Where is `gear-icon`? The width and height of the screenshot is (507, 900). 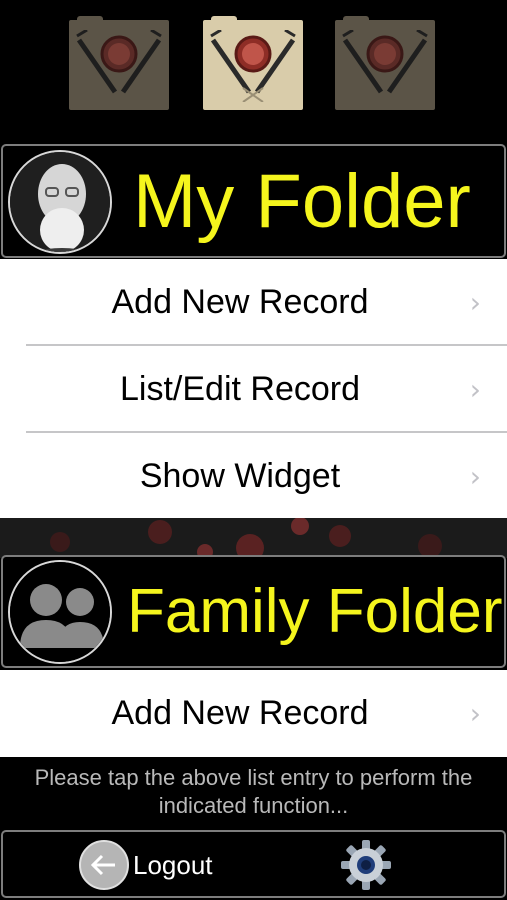
gear-icon is located at coordinates (366, 865).